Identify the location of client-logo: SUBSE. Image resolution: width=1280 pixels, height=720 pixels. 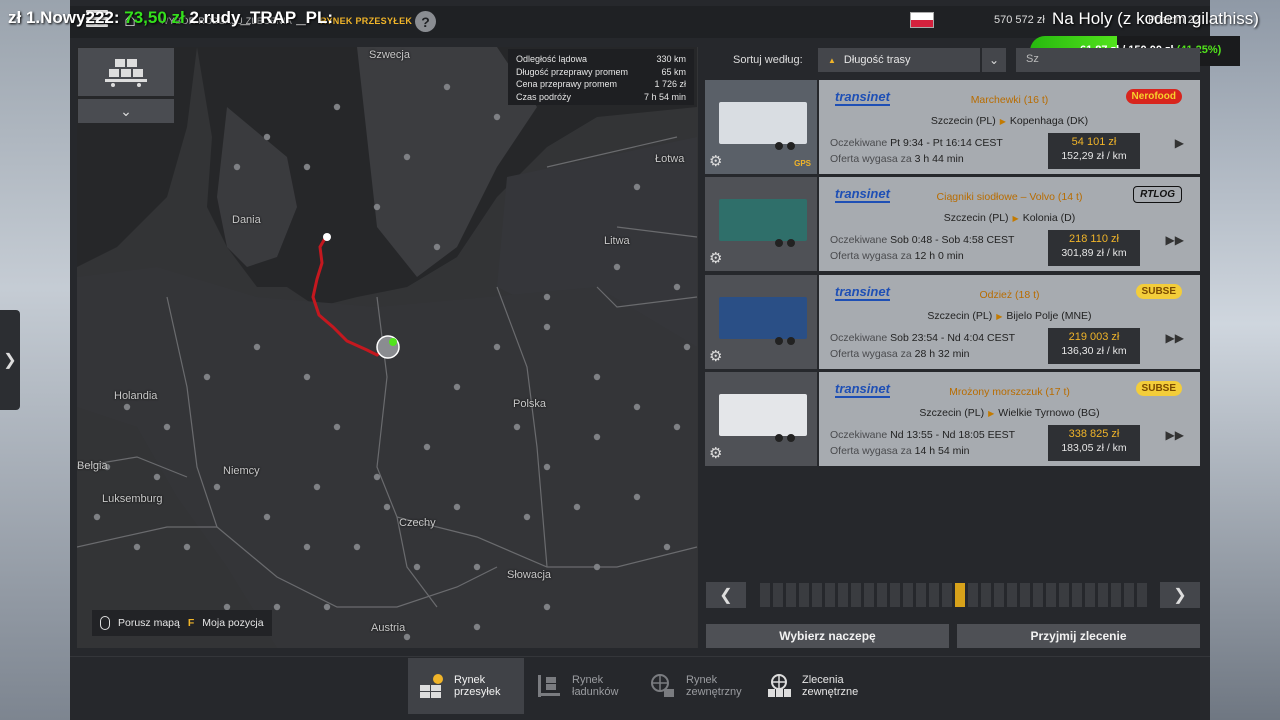
(1158, 388).